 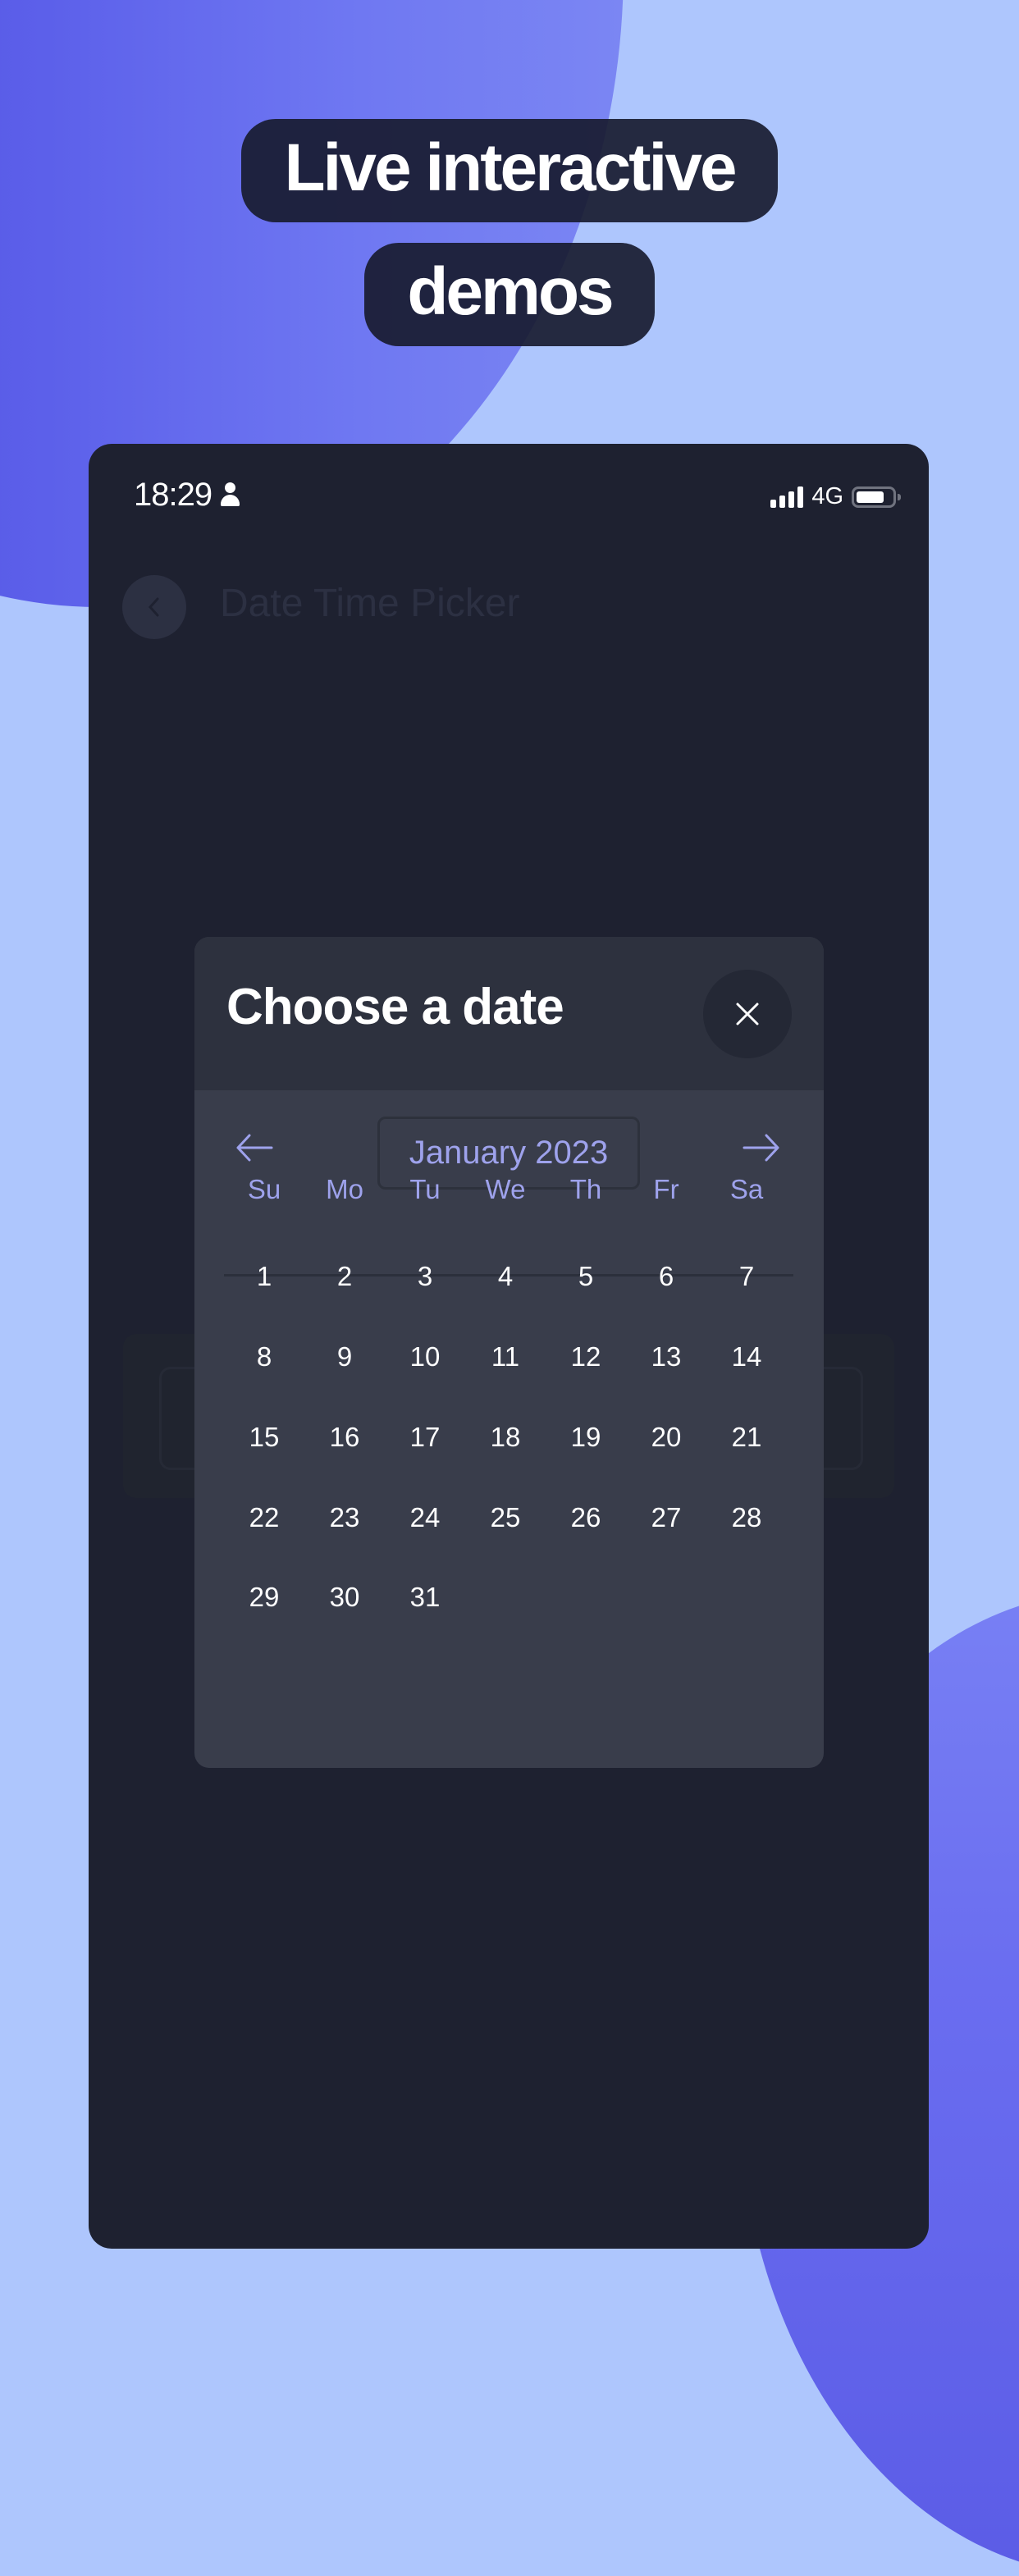 What do you see at coordinates (747, 1356) in the screenshot?
I see `day-cell: 14` at bounding box center [747, 1356].